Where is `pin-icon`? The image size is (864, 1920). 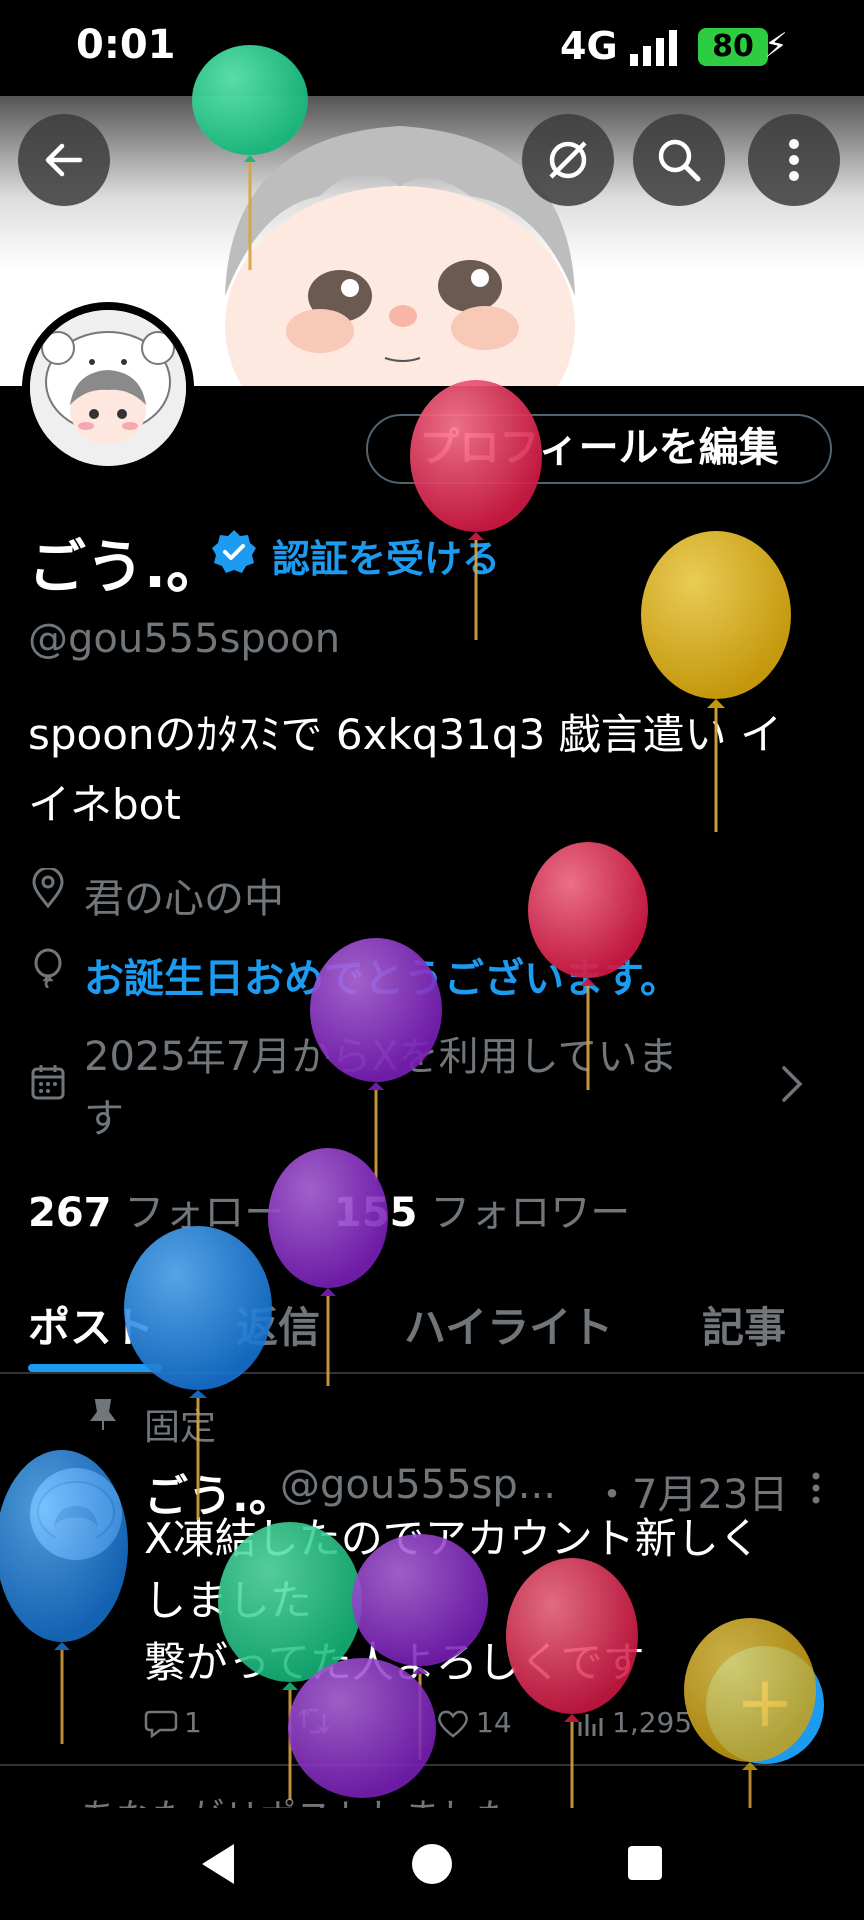
pin-icon is located at coordinates (103, 1414).